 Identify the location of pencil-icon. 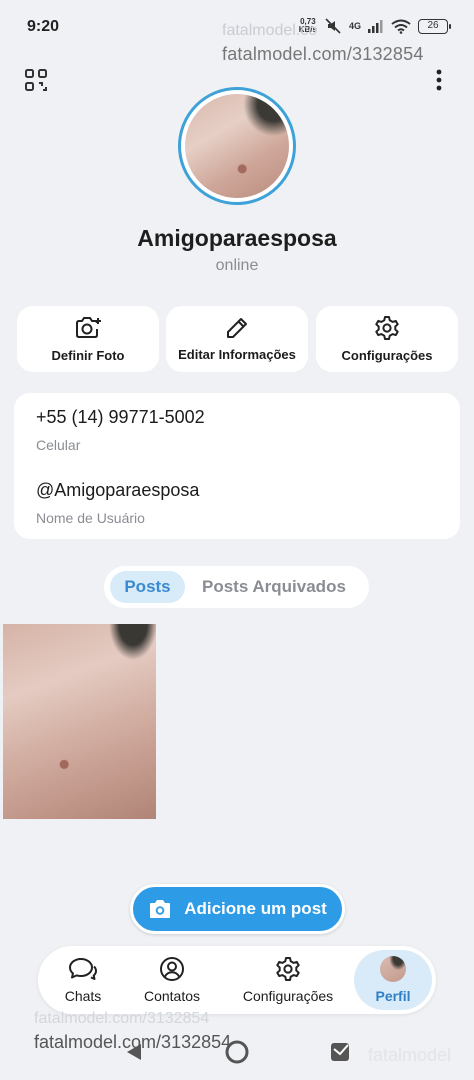
(237, 328).